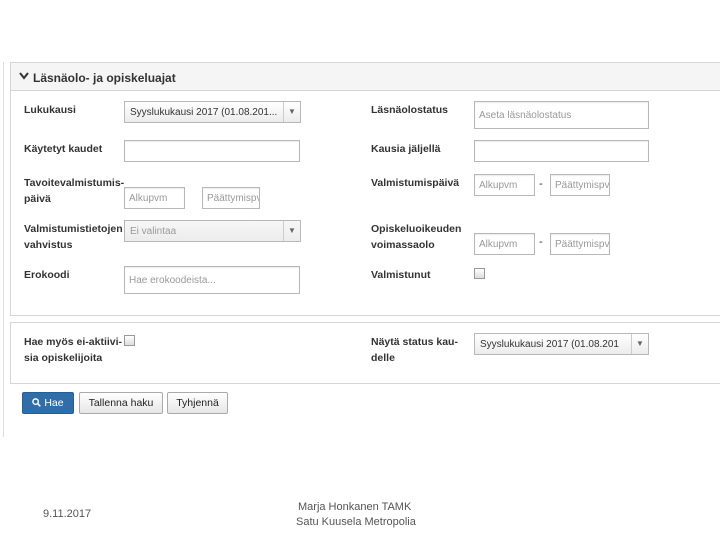  What do you see at coordinates (414, 342) in the screenshot?
I see `label-line: Näytä status kau-` at bounding box center [414, 342].